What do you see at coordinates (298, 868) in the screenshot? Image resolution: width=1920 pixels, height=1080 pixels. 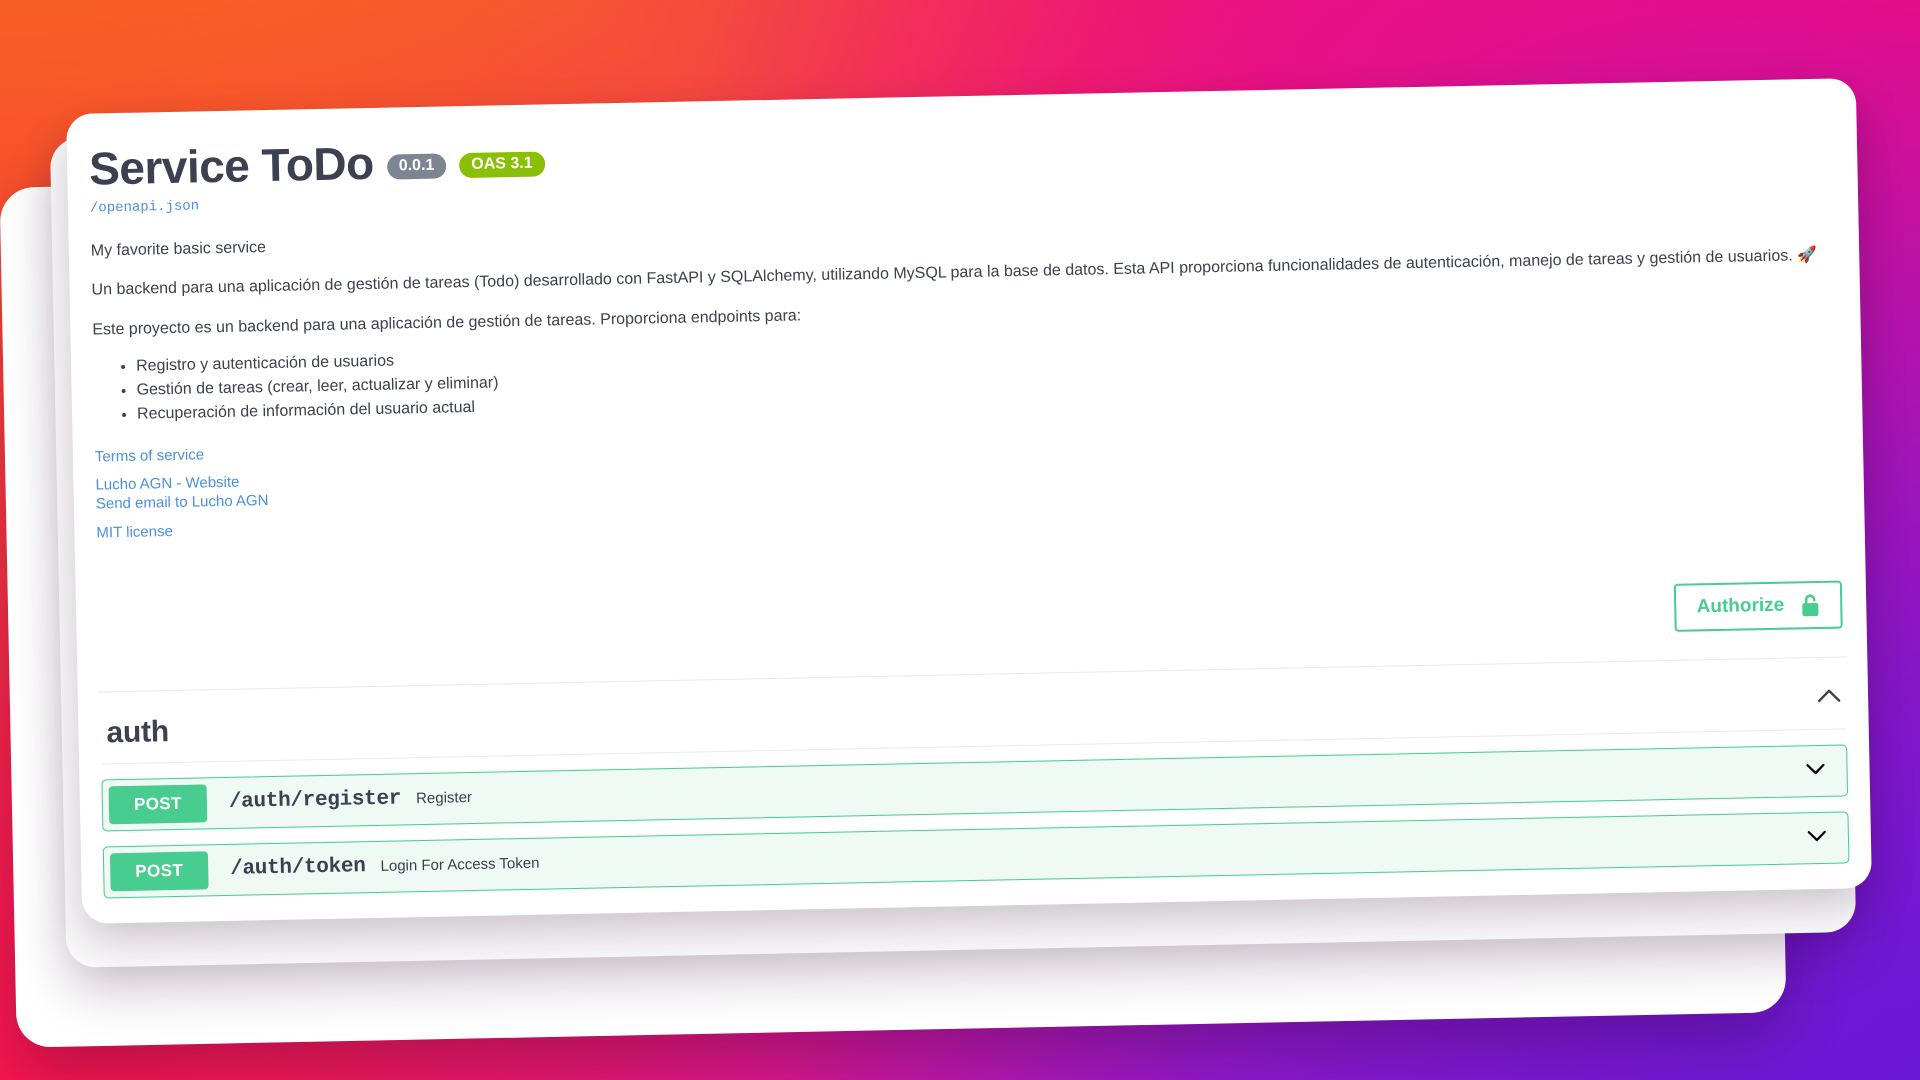 I see `operation-path: /auth/token` at bounding box center [298, 868].